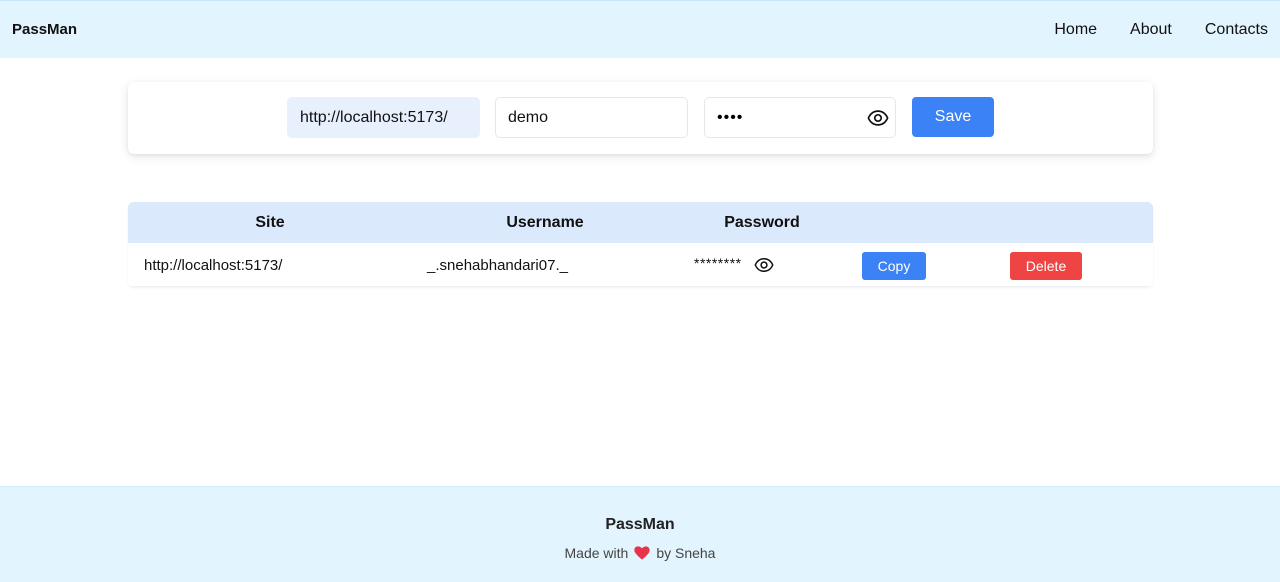  What do you see at coordinates (1046, 266) in the screenshot?
I see `delete-button: Delete` at bounding box center [1046, 266].